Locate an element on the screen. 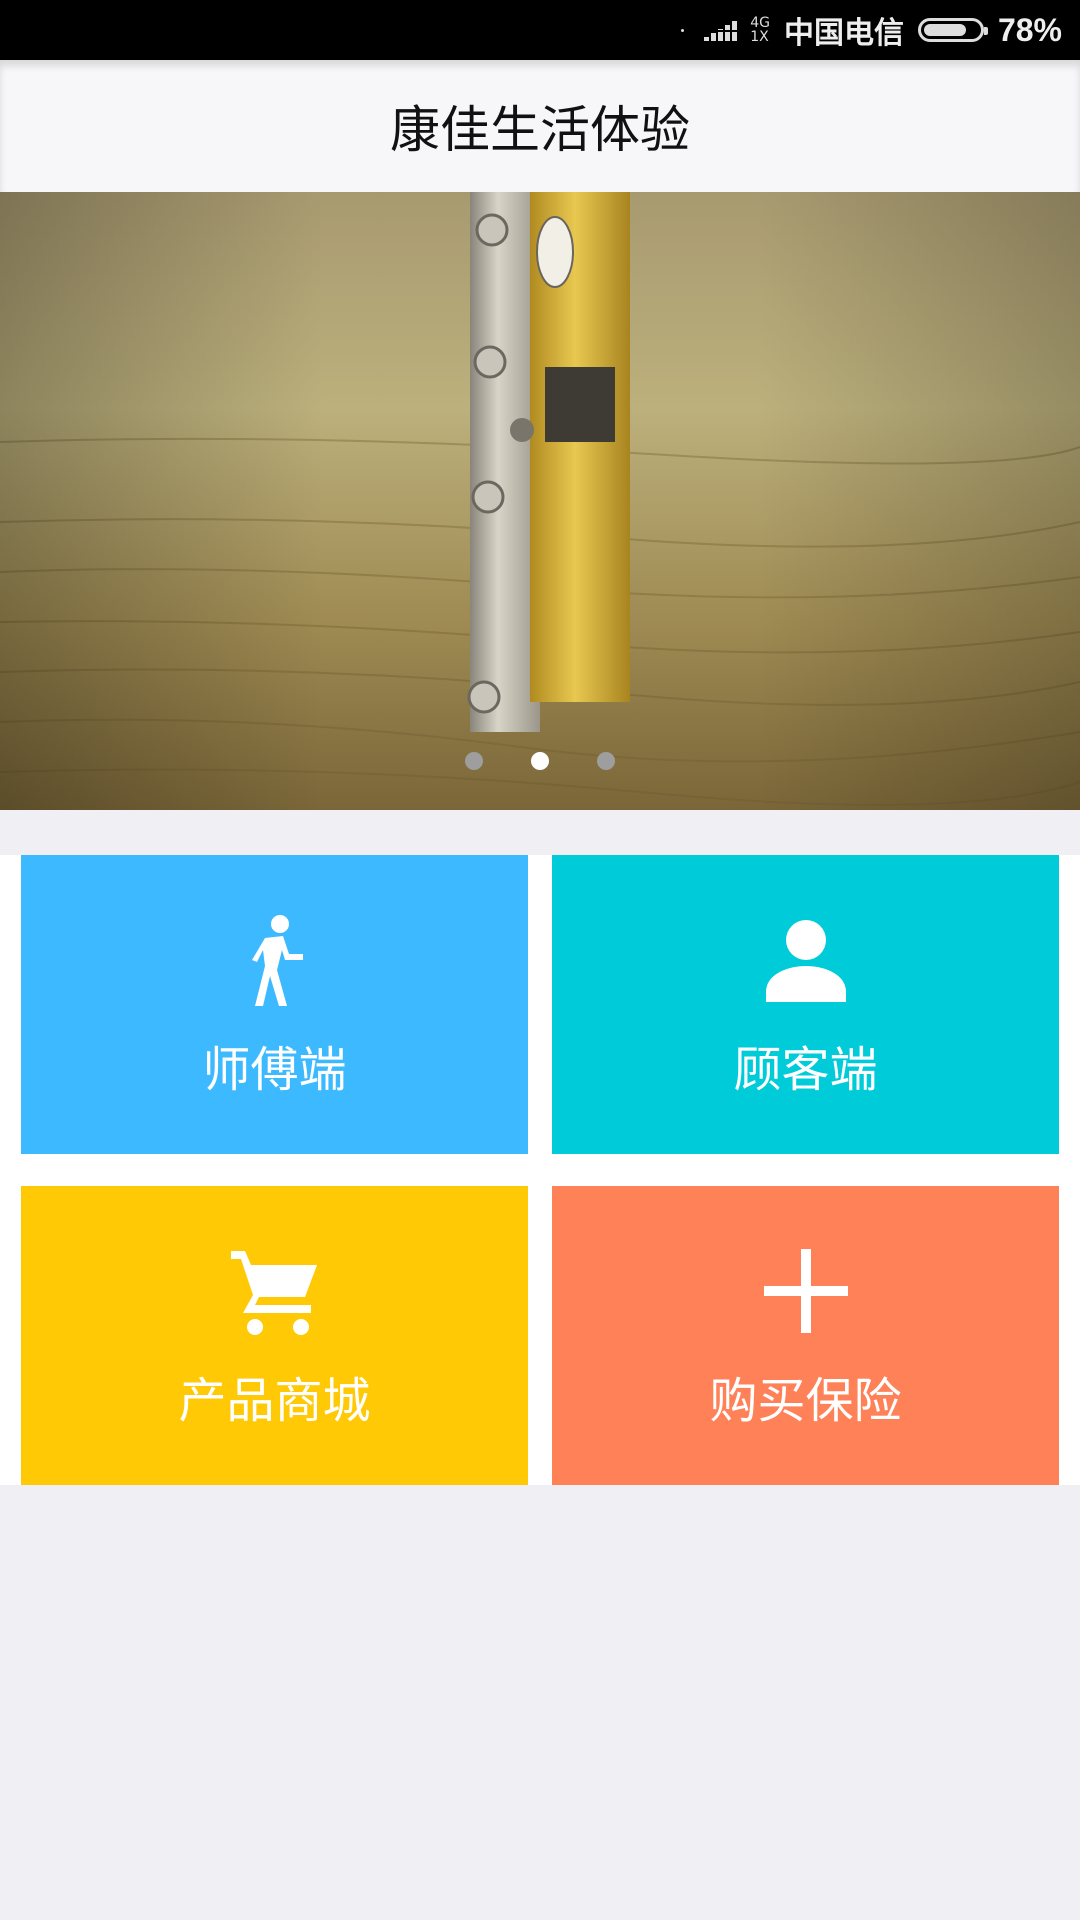  tile-label: 产品商城 is located at coordinates (274, 1400).